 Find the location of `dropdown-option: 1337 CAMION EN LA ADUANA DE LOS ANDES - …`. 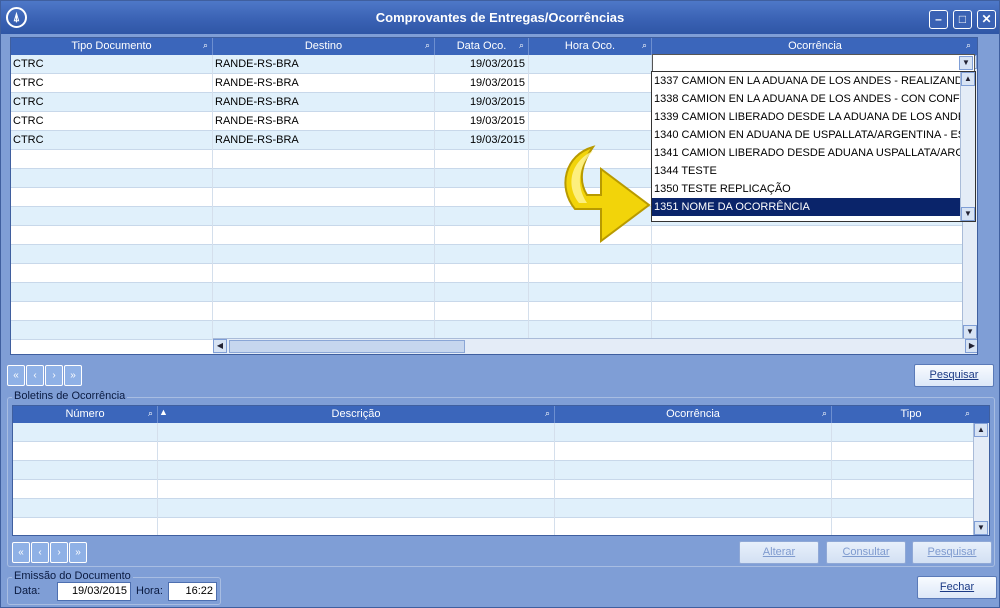

dropdown-option: 1337 CAMION EN LA ADUANA DE LOS ANDES - … is located at coordinates (806, 81).